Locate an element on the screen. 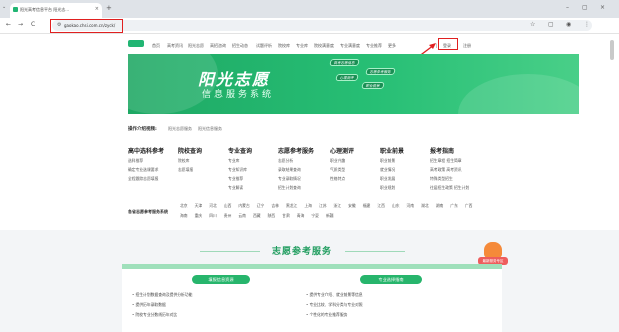 The height and width of the screenshot is (332, 619). function-nav-item: 阳光志愿服务 is located at coordinates (180, 129).